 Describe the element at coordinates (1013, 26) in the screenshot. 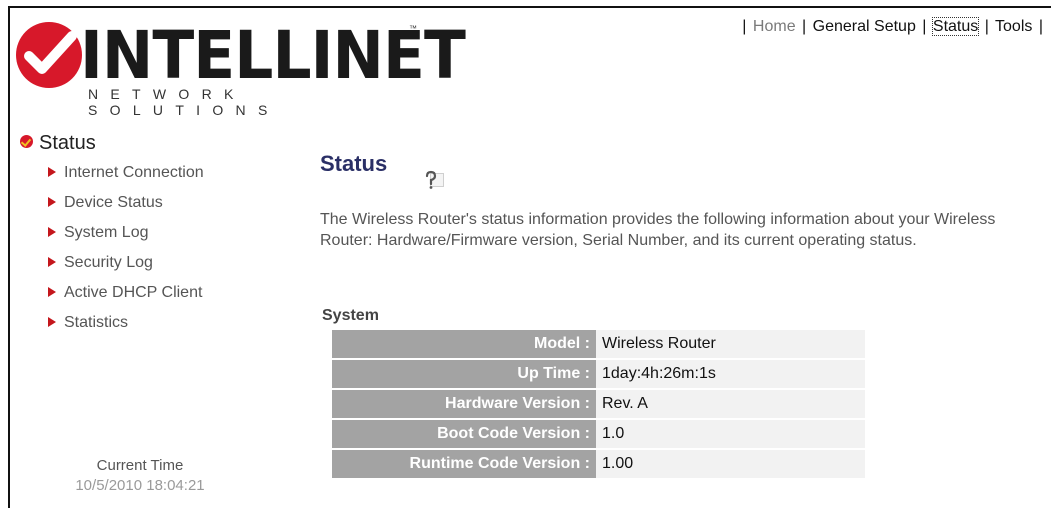

I see `nav-tools-link: Tools` at that location.